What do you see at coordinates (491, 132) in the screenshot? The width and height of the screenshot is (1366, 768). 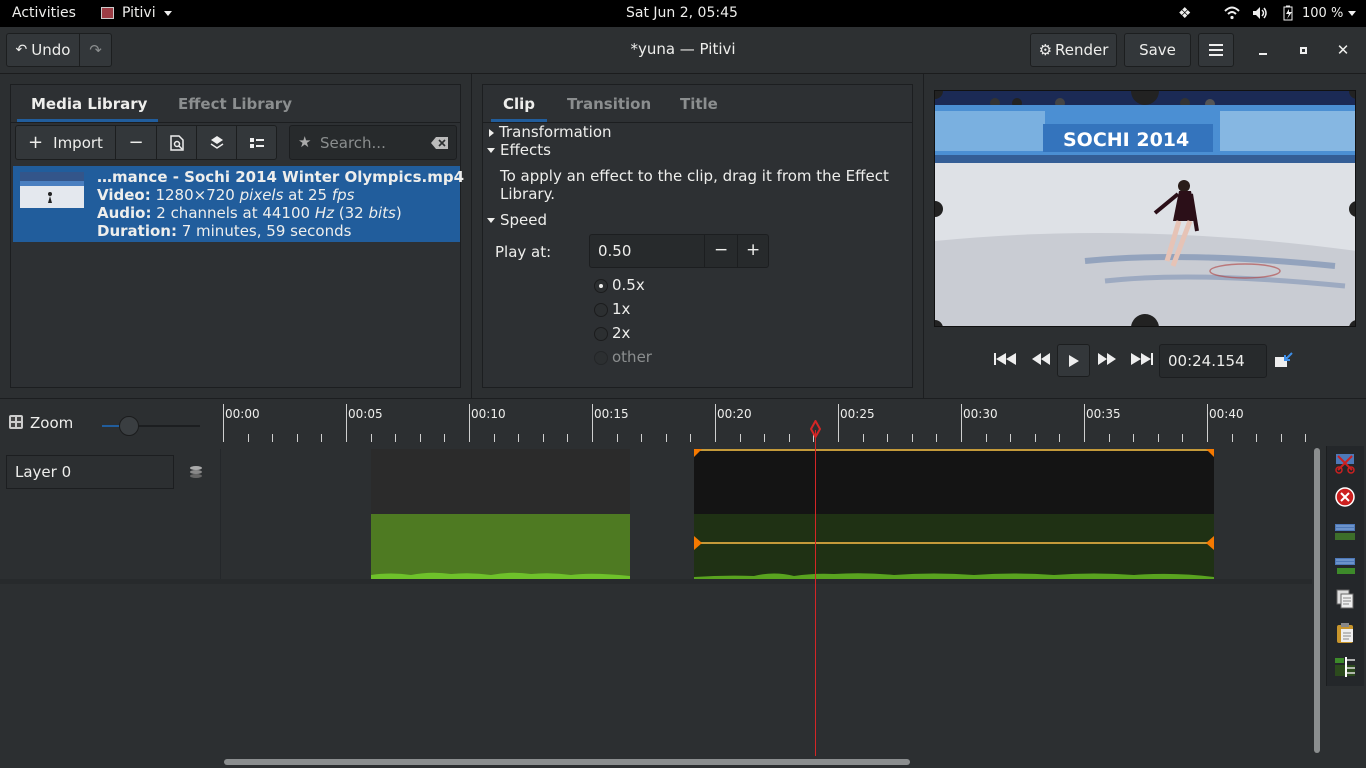 I see `expander-collapsed-icon` at bounding box center [491, 132].